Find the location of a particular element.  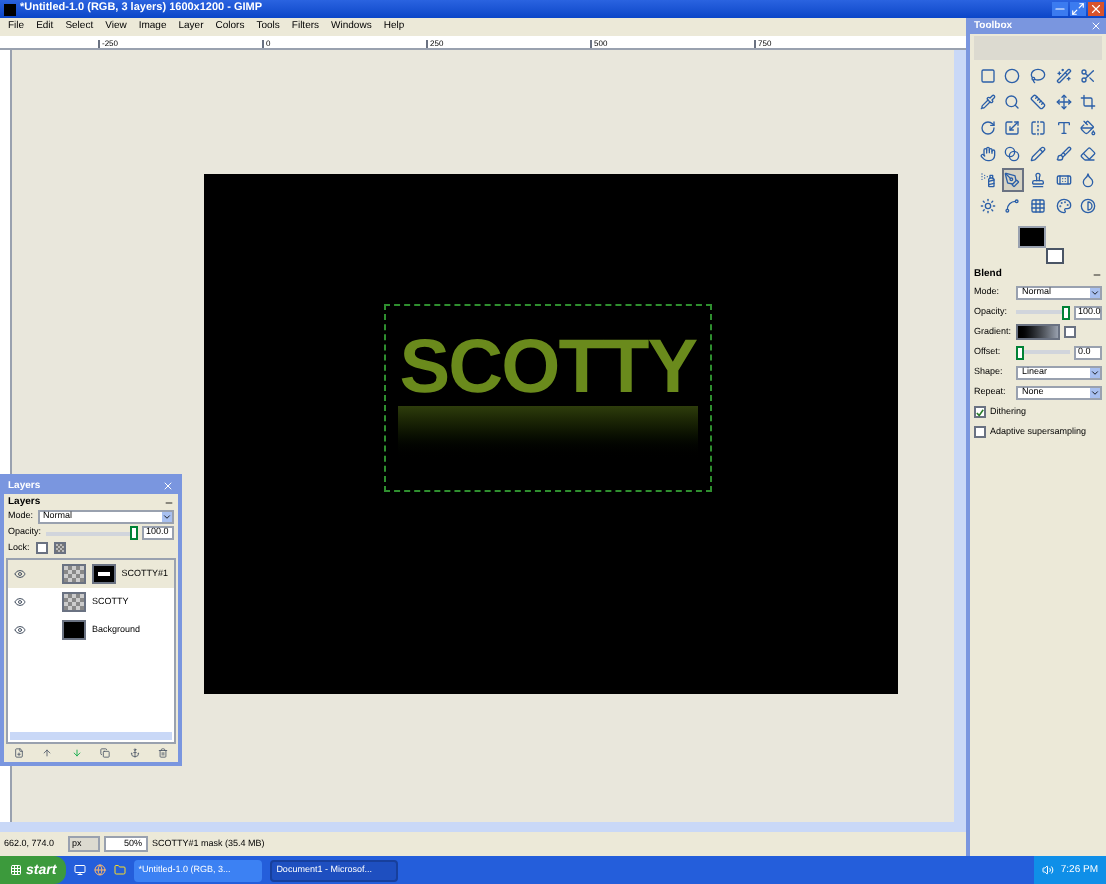

path-icon is located at coordinates (1012, 206).